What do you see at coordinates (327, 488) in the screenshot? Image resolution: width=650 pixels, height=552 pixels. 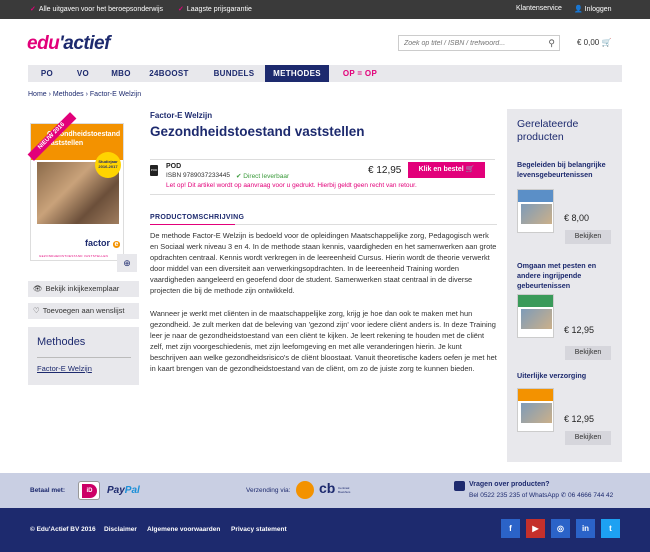 I see `cb-logo: cb` at bounding box center [327, 488].